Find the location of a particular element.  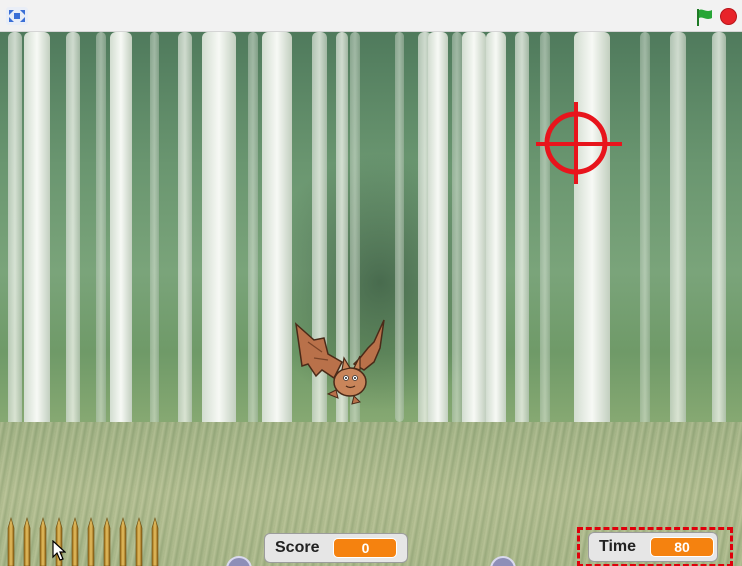

fullscreen-icon is located at coordinates (17, 16).